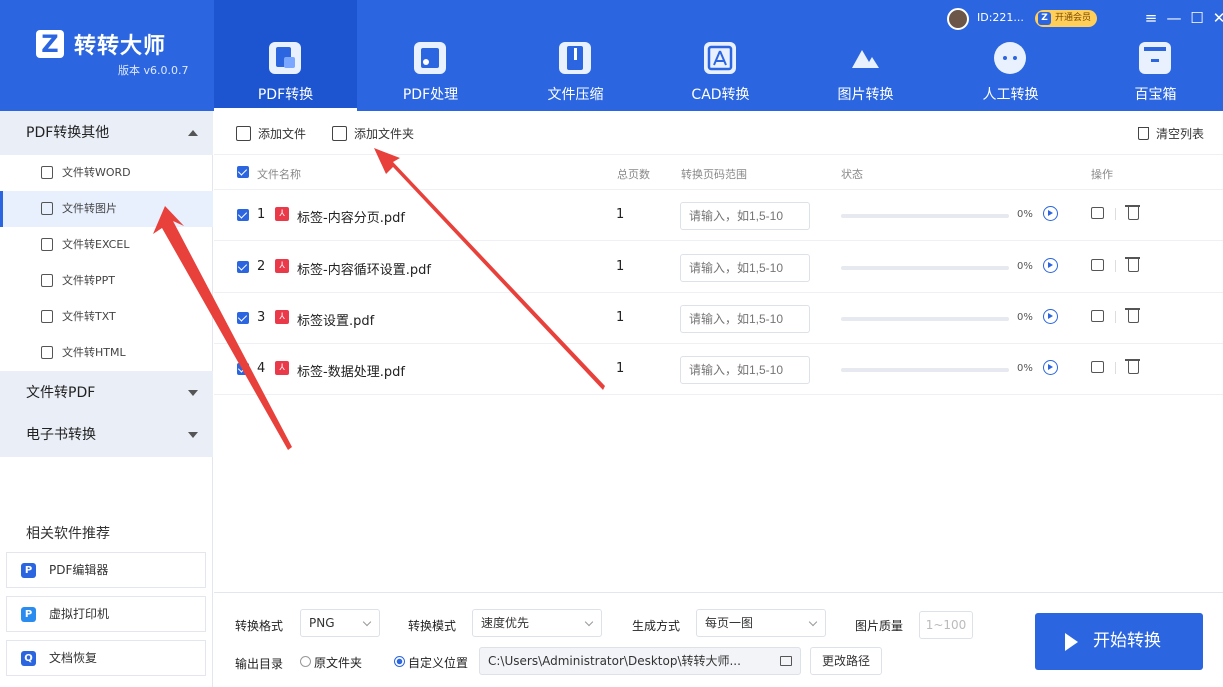 This screenshot has height=687, width=1223. Describe the element at coordinates (714, 174) in the screenshot. I see `header-range: 转换页码范围` at that location.